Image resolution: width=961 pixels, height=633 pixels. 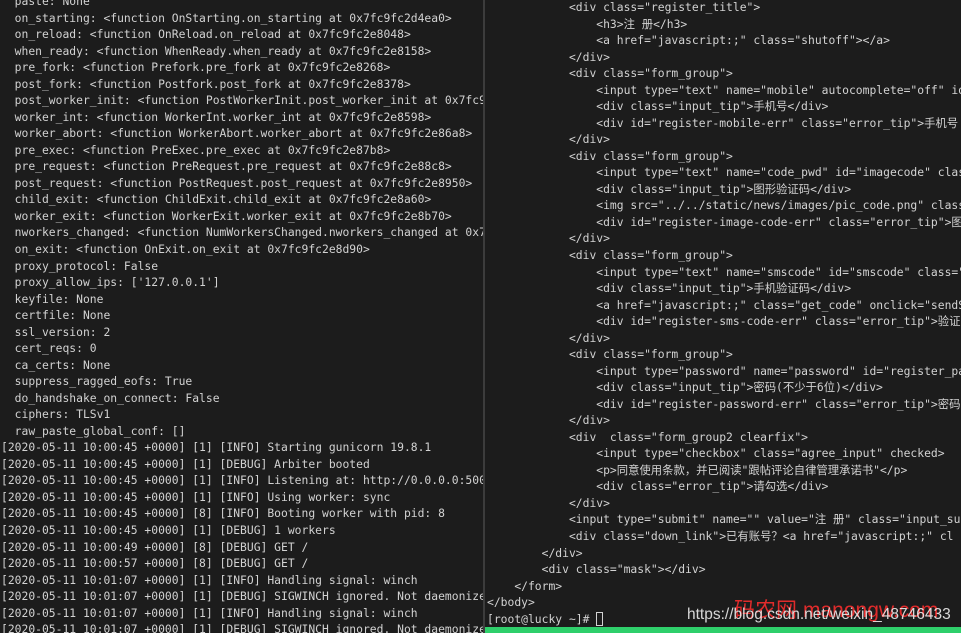 What do you see at coordinates (697, 469) in the screenshot?
I see `terminal-line: <p>同意使用条款，并已阅读"跟帖评论自律管理承诺书"</p>` at bounding box center [697, 469].